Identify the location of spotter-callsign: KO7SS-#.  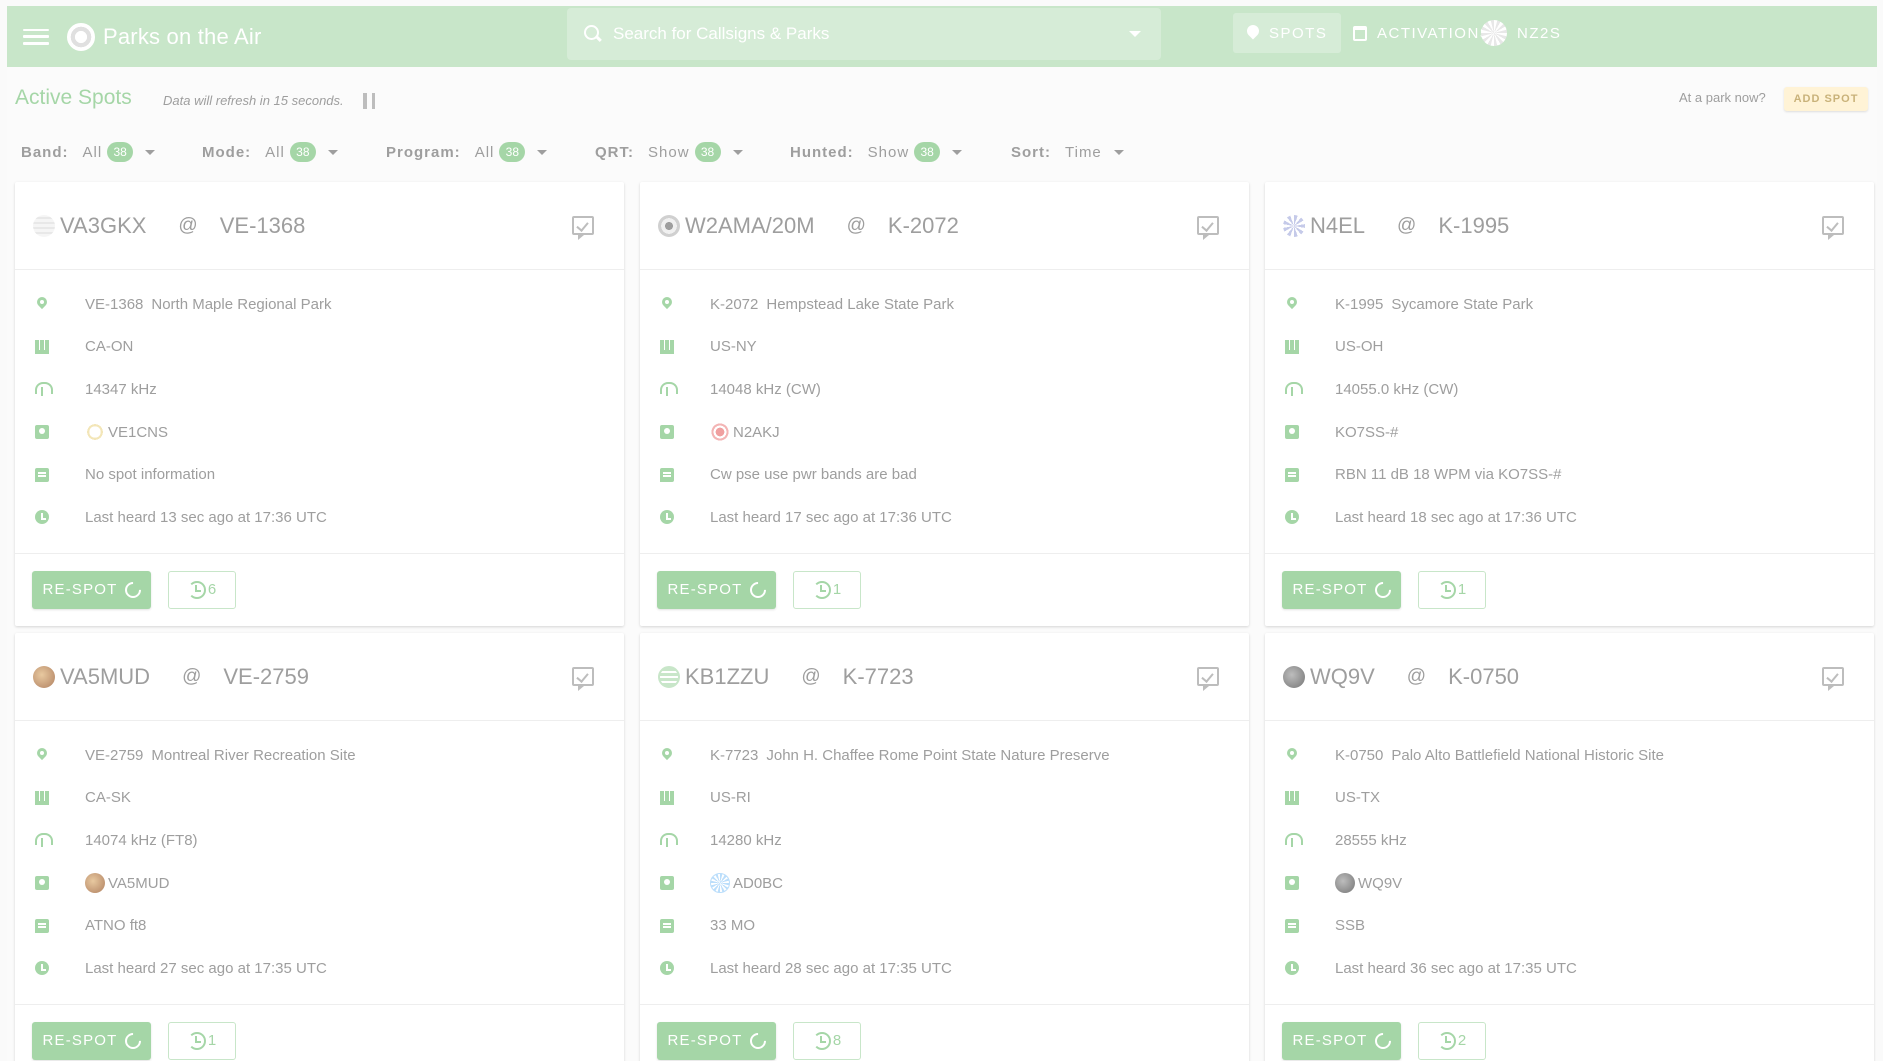
(1366, 432).